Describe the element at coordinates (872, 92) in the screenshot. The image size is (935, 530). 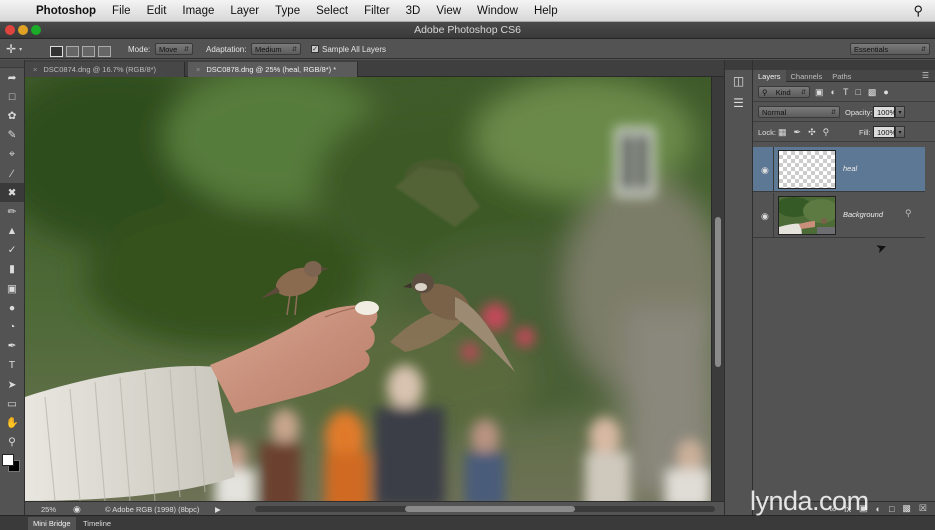
I see `smart-object-filter-icon: ▩` at that location.